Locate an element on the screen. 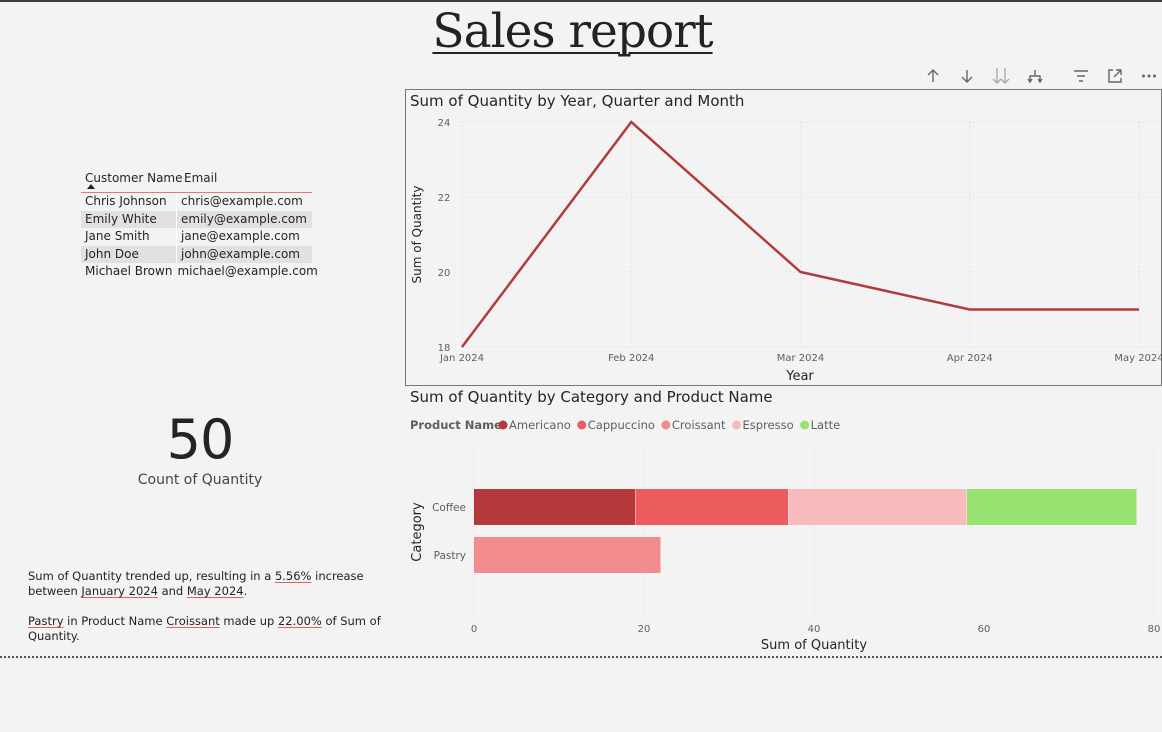  cell-email: michael@example.com is located at coordinates (247, 271).